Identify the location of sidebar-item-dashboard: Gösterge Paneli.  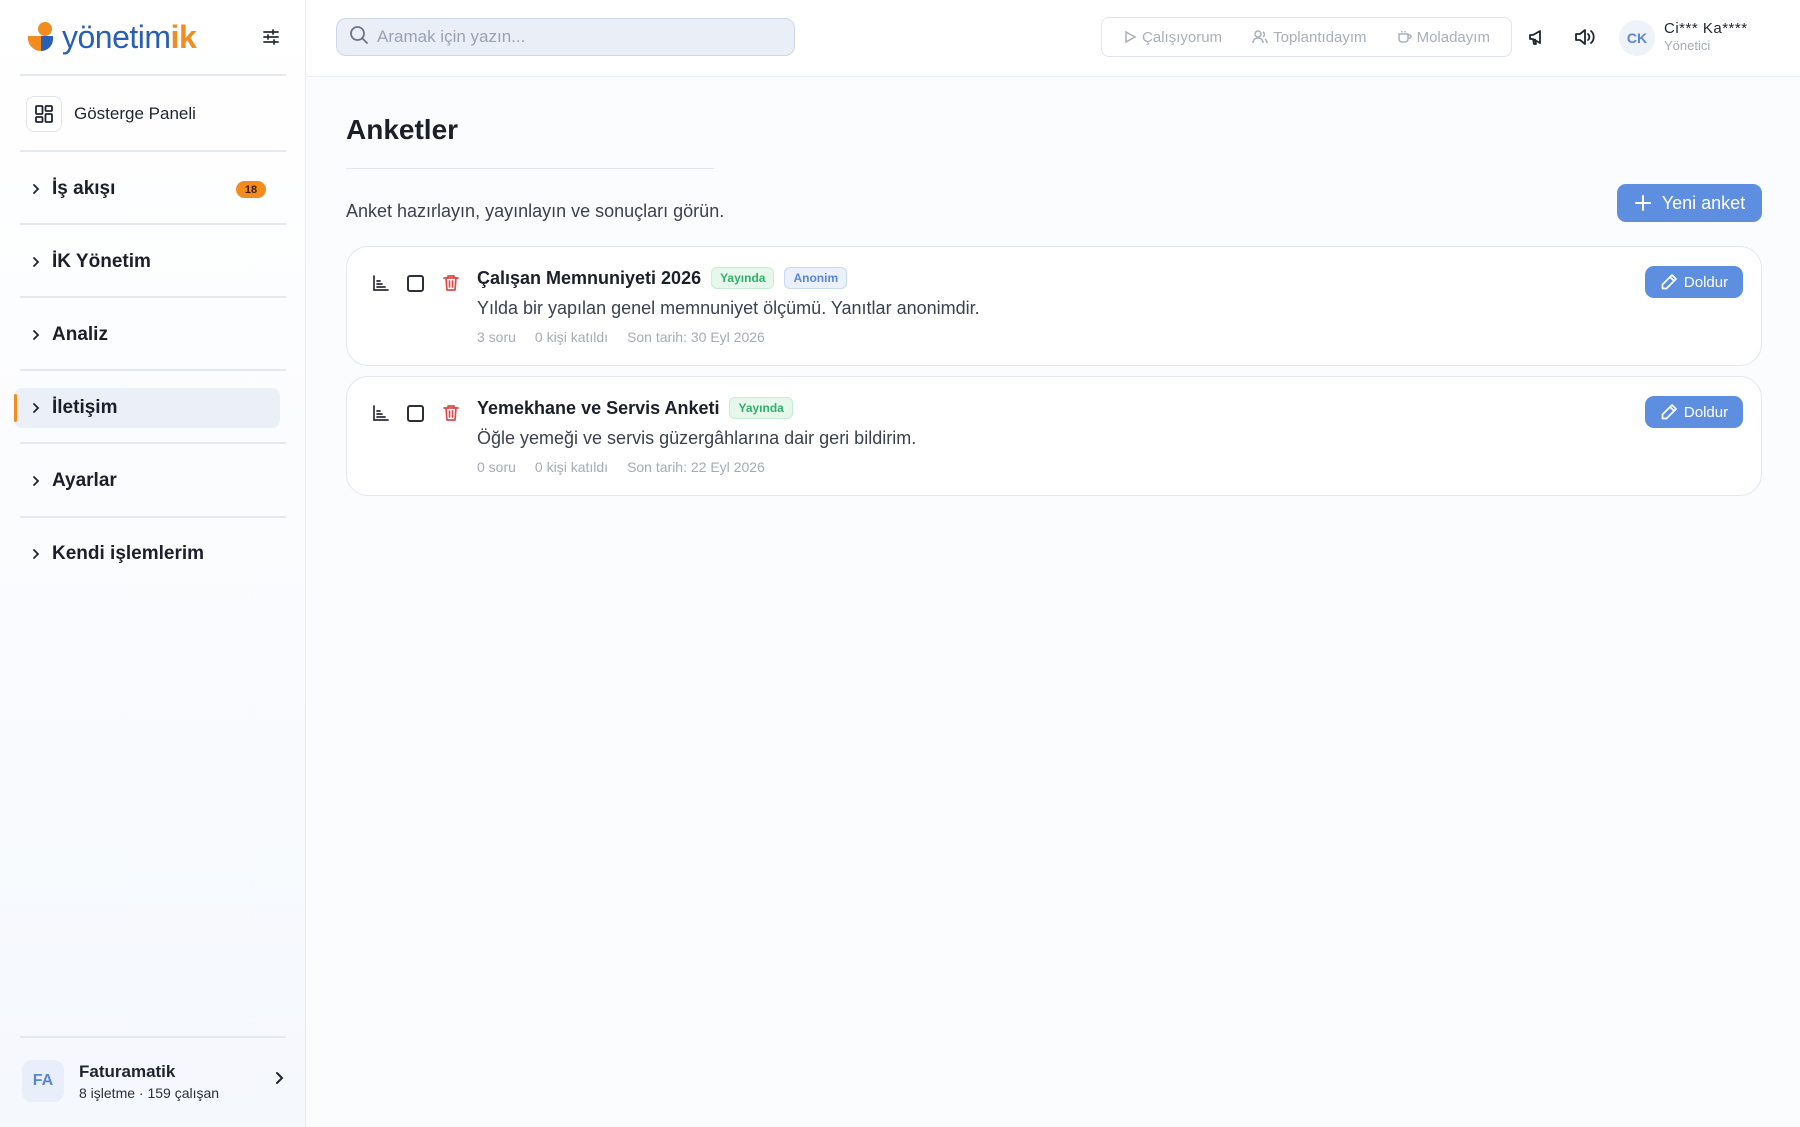
(156, 114).